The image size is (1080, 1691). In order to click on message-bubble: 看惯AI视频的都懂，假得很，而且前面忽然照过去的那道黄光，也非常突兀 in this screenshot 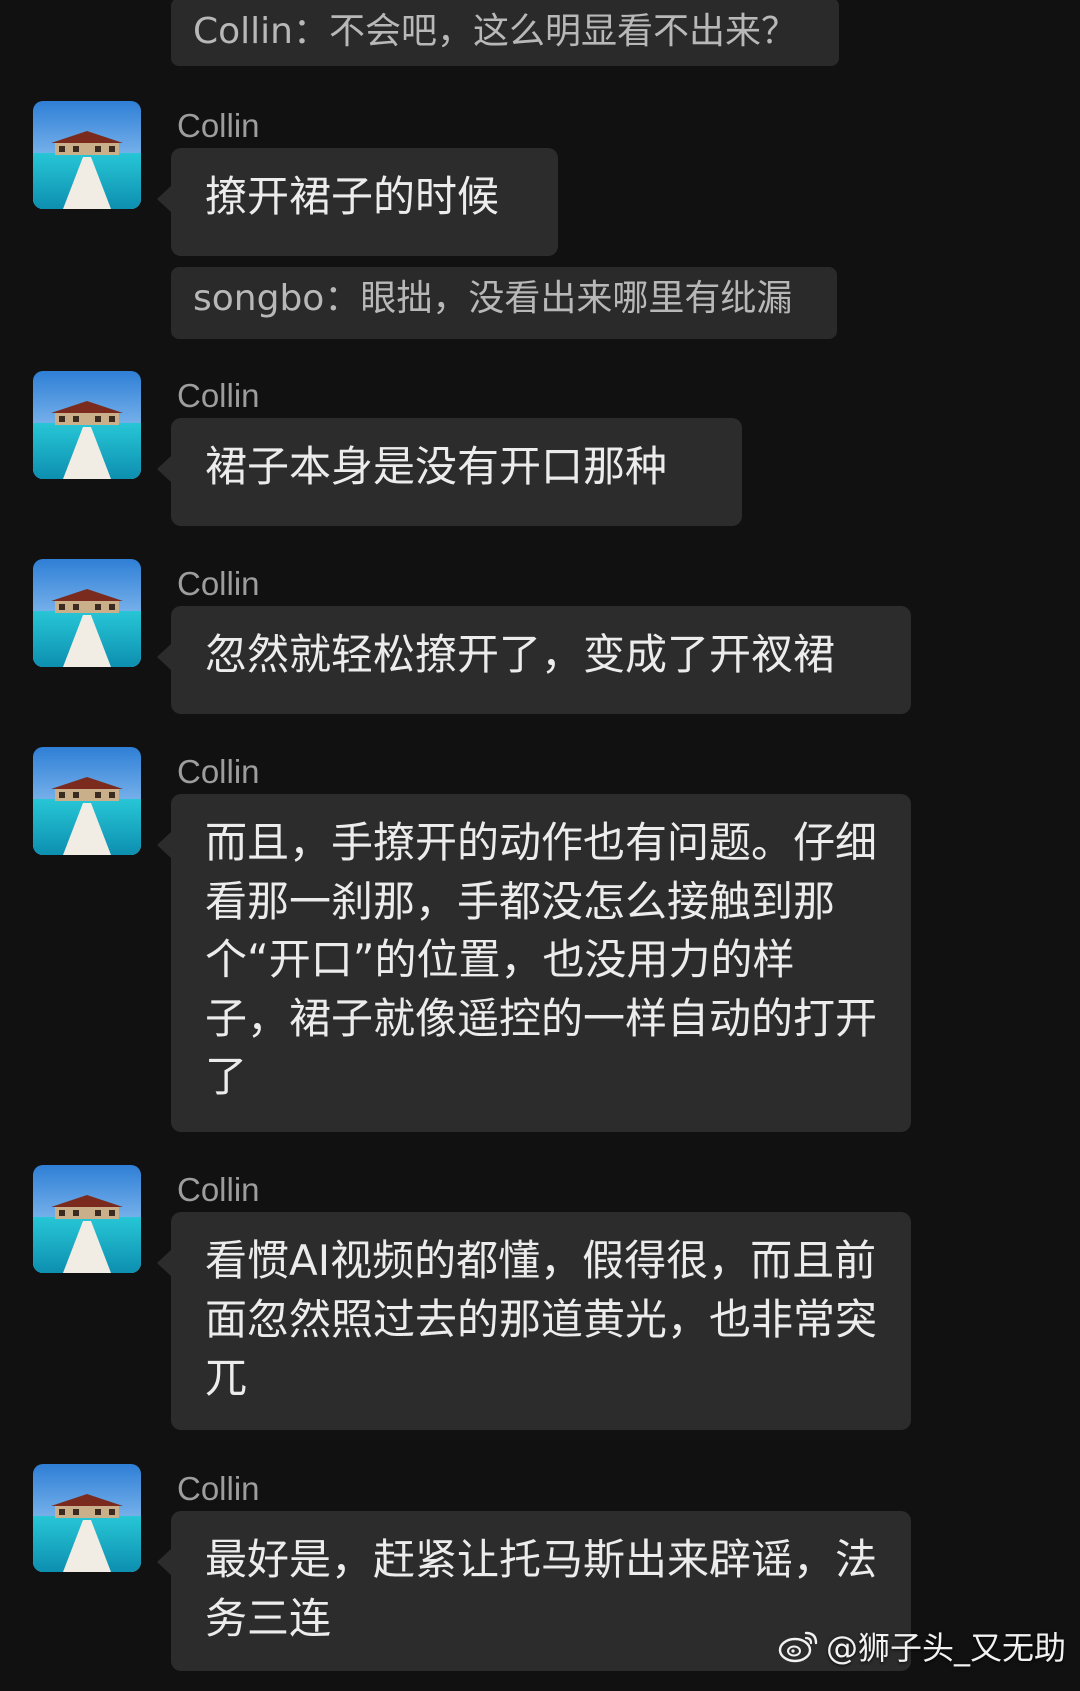, I will do `click(534, 1321)`.